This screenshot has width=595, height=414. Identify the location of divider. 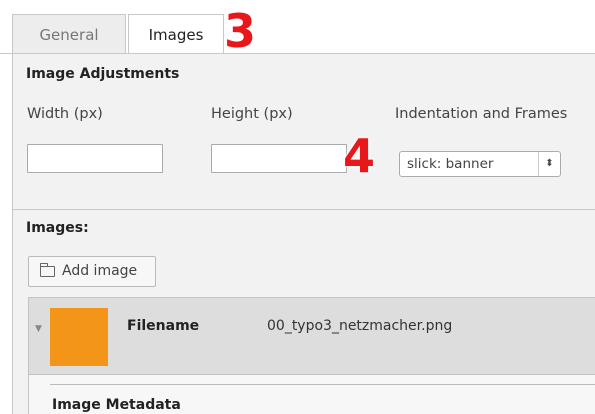
(322, 384).